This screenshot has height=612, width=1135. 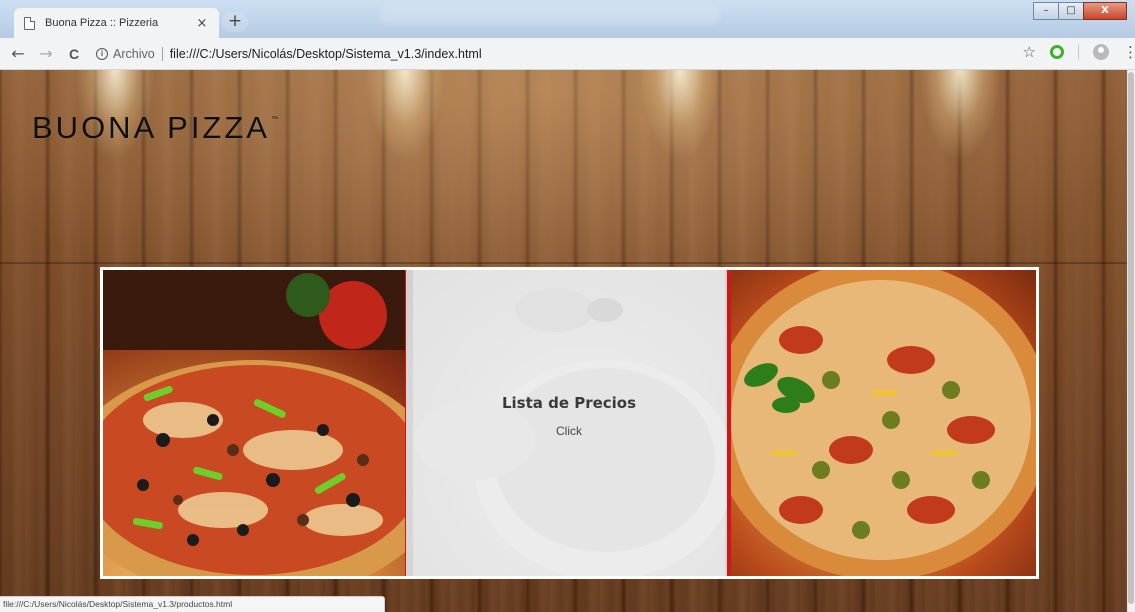 I want to click on wood-divider, so click(x=567, y=263).